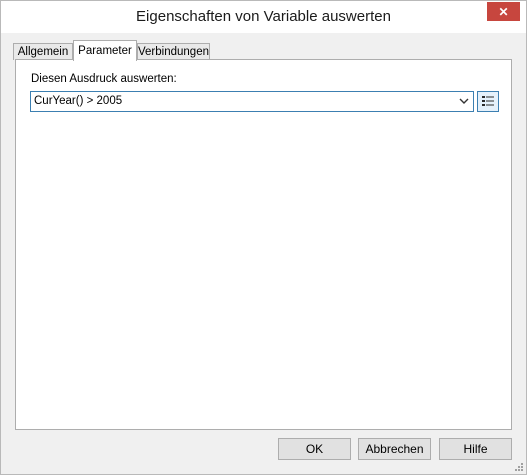  I want to click on ok-button: OK, so click(314, 449).